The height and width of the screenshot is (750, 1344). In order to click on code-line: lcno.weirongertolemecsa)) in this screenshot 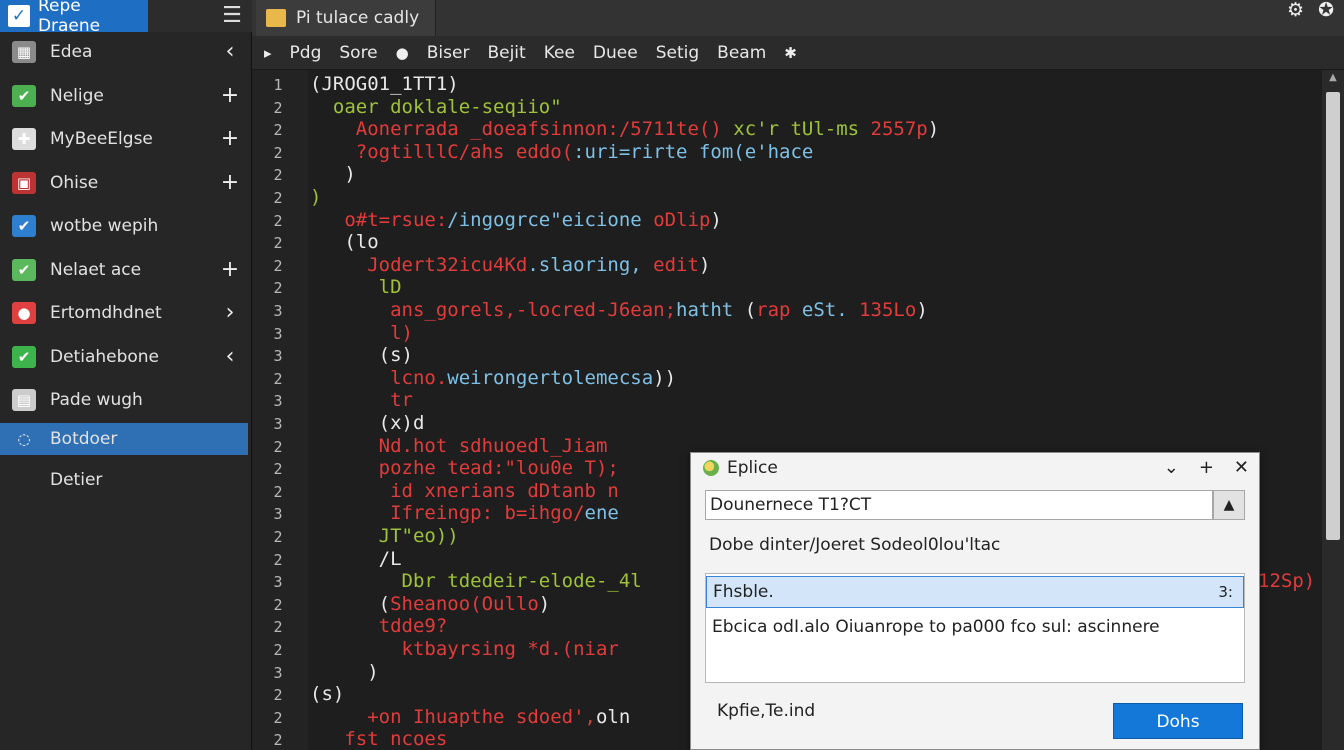, I will do `click(493, 378)`.